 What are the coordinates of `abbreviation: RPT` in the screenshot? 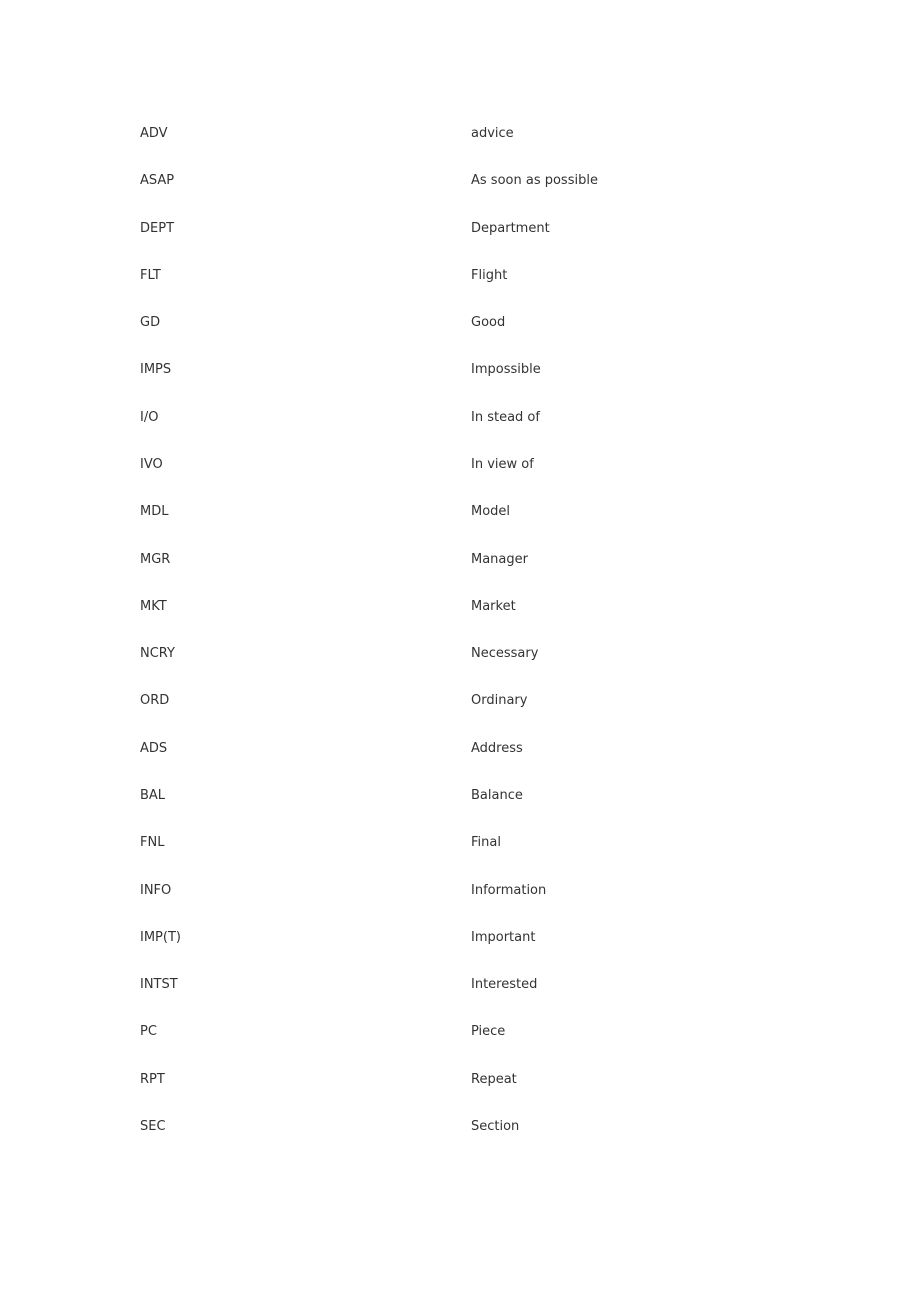 It's located at (152, 1079).